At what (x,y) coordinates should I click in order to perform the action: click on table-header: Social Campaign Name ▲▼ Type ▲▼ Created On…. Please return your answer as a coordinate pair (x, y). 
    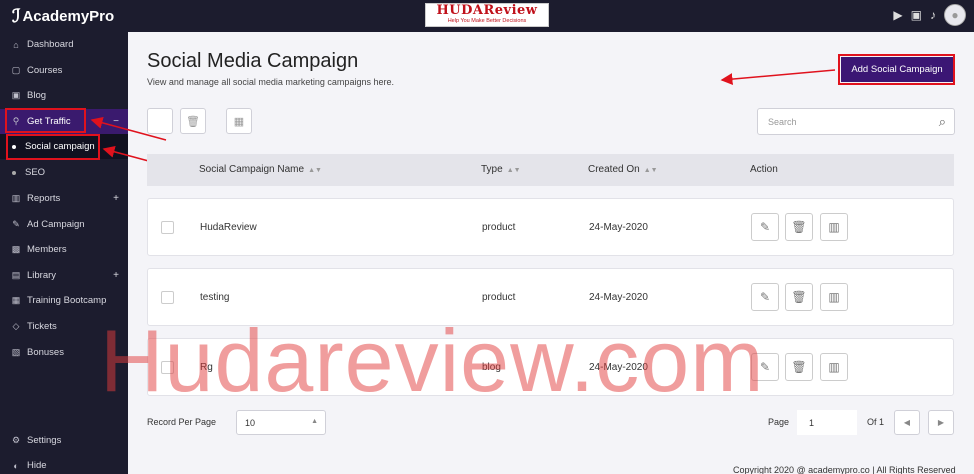
    Looking at the image, I should click on (550, 170).